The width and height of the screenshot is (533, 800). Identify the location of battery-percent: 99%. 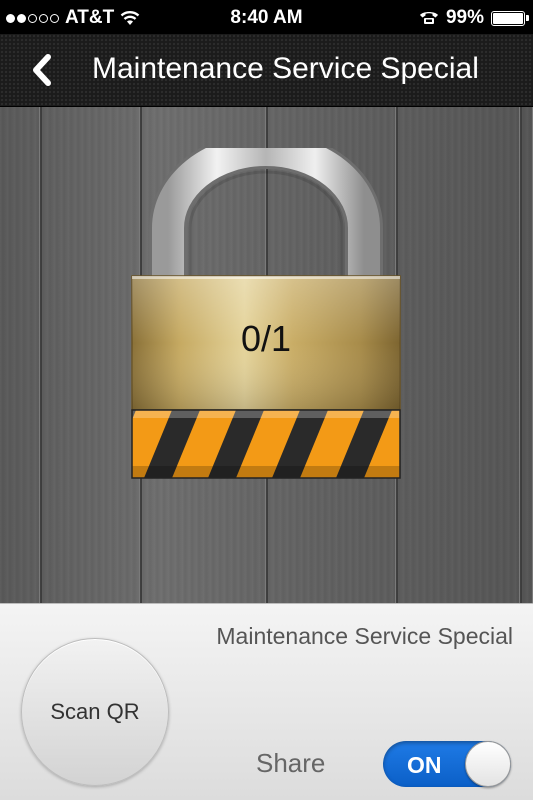
(464, 17).